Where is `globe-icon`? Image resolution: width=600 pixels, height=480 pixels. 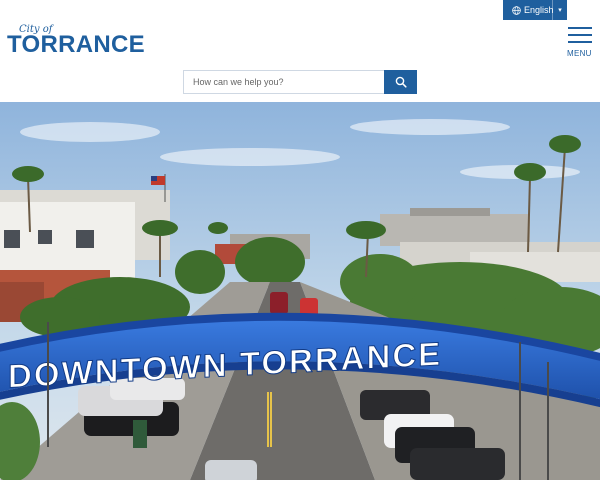
globe-icon is located at coordinates (516, 10).